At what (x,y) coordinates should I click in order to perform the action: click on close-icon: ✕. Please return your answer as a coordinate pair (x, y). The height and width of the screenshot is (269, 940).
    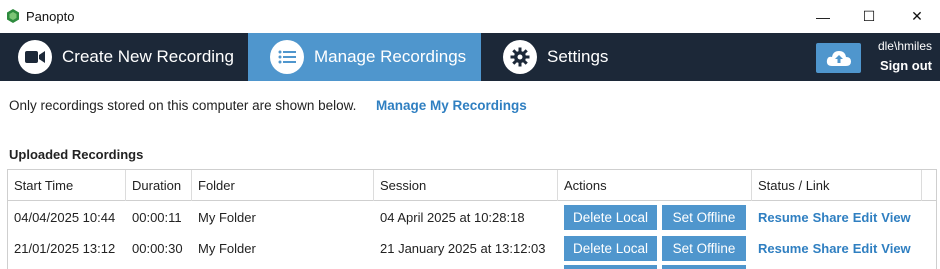
    Looking at the image, I should click on (917, 16).